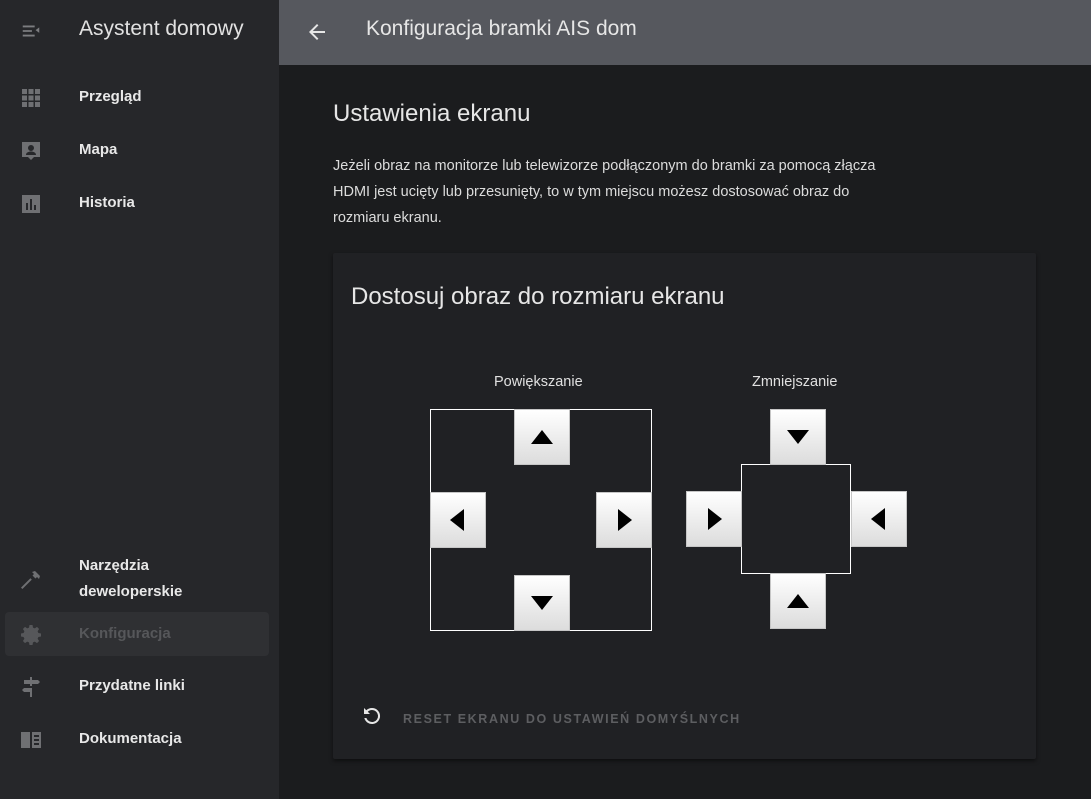  What do you see at coordinates (685, 32) in the screenshot?
I see `top-app-bar: Konfiguracja bramki AIS dom` at bounding box center [685, 32].